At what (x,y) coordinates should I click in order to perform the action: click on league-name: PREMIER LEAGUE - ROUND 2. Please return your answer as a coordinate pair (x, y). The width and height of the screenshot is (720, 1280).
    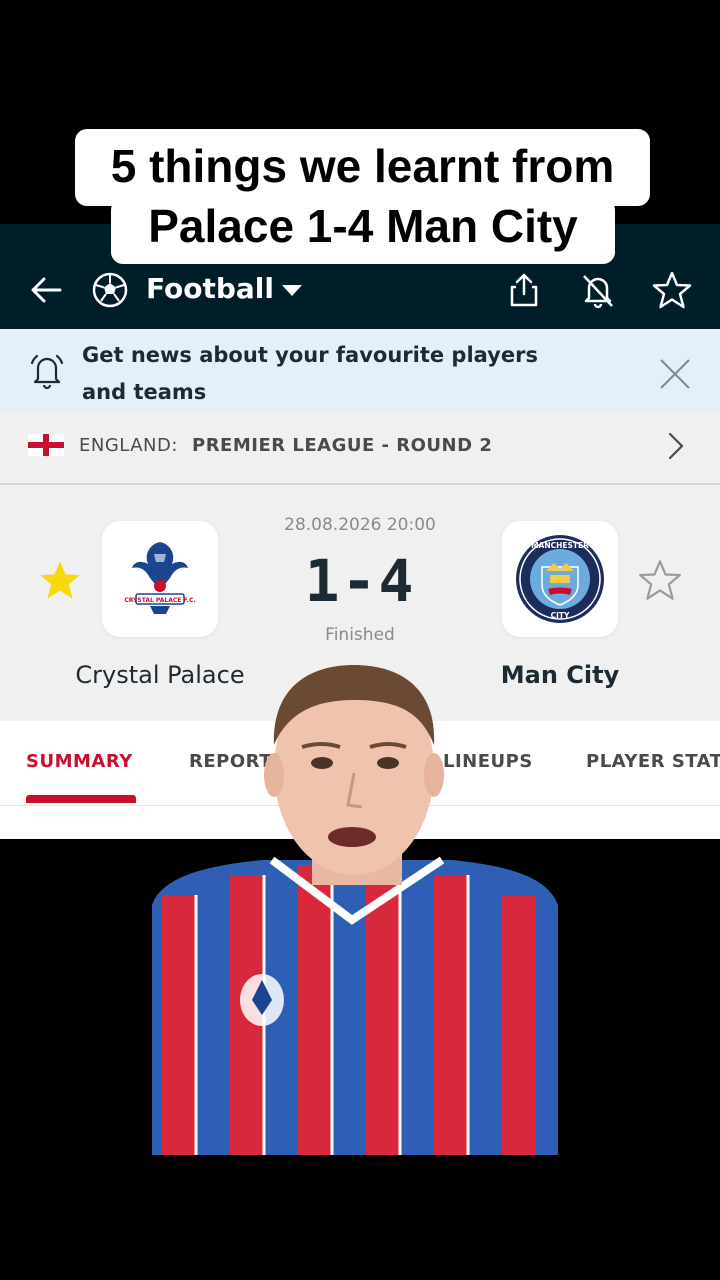
    Looking at the image, I should click on (342, 445).